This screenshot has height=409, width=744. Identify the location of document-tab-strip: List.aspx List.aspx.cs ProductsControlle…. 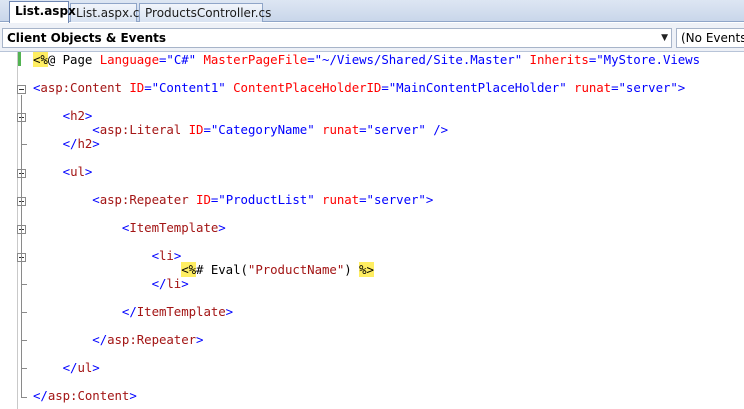
(372, 11).